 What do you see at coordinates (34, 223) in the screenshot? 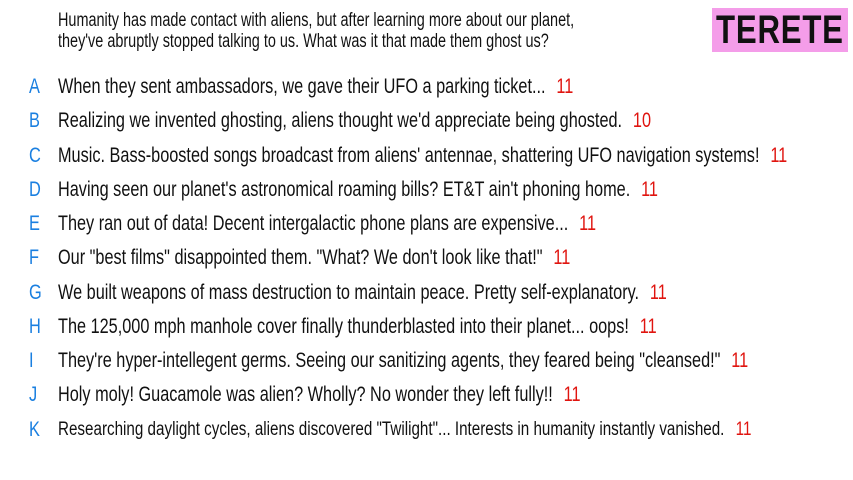
I see `answer-letter: E` at bounding box center [34, 223].